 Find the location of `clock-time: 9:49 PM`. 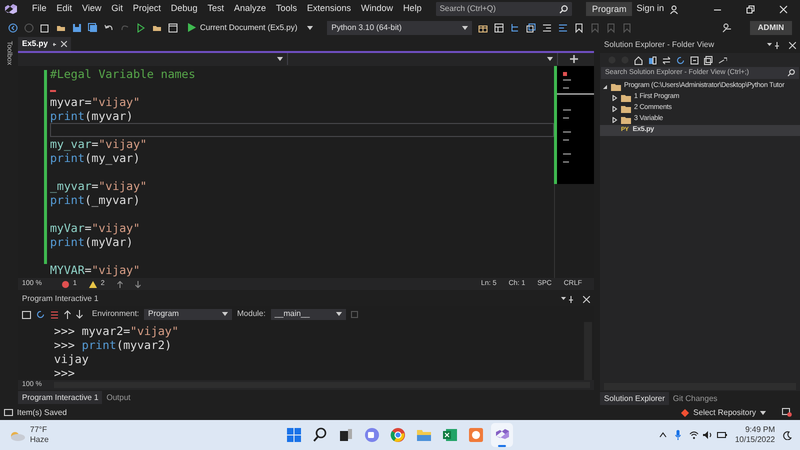

clock-time: 9:49 PM is located at coordinates (760, 430).